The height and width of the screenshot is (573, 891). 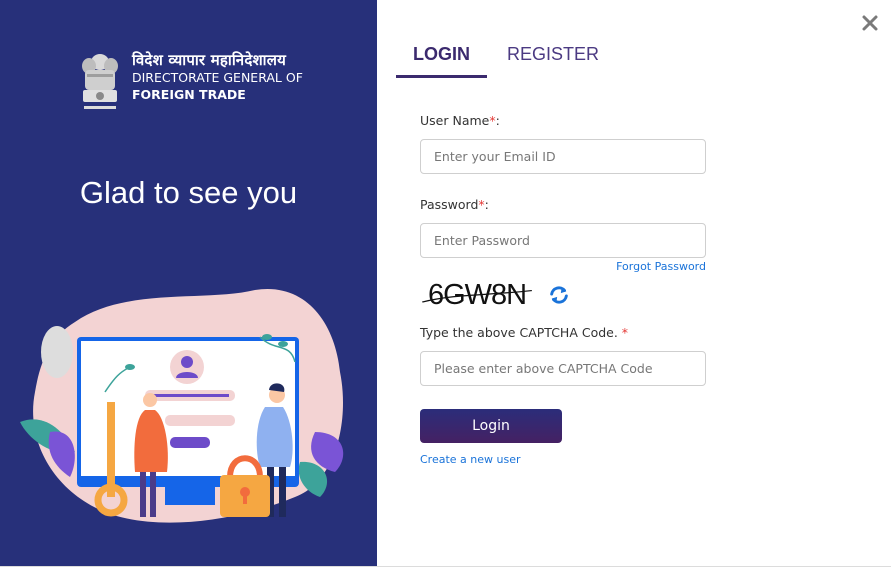 What do you see at coordinates (189, 94) in the screenshot?
I see `brand-name-line2: FOREIGN TRADE` at bounding box center [189, 94].